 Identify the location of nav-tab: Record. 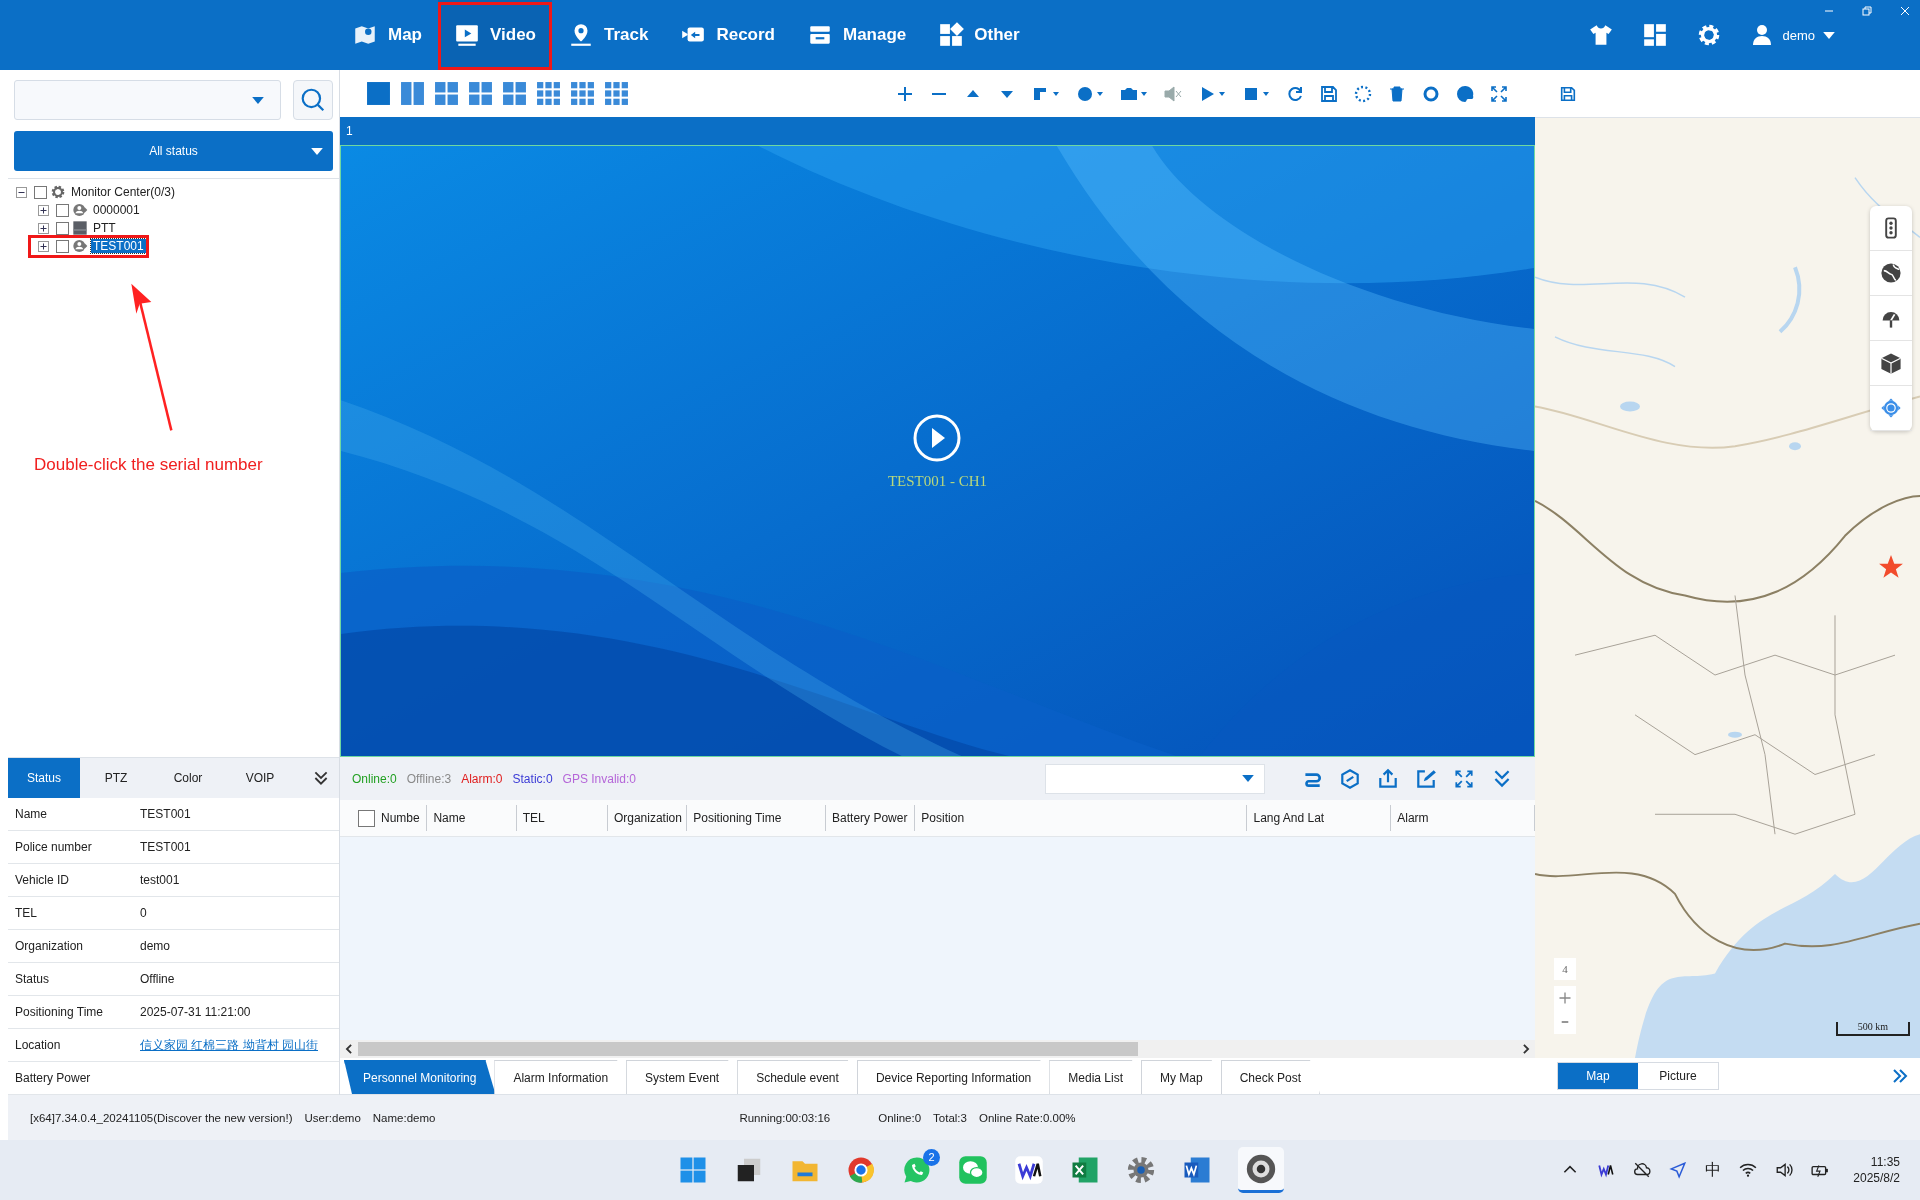
(727, 35).